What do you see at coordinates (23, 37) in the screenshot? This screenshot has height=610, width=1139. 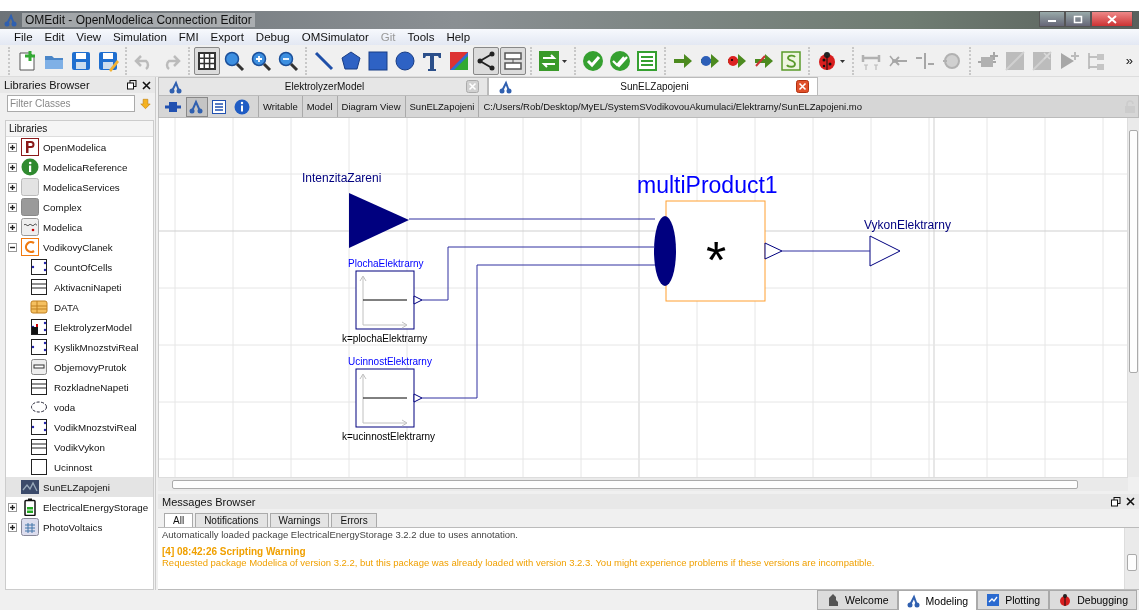 I see `menu-item: File` at bounding box center [23, 37].